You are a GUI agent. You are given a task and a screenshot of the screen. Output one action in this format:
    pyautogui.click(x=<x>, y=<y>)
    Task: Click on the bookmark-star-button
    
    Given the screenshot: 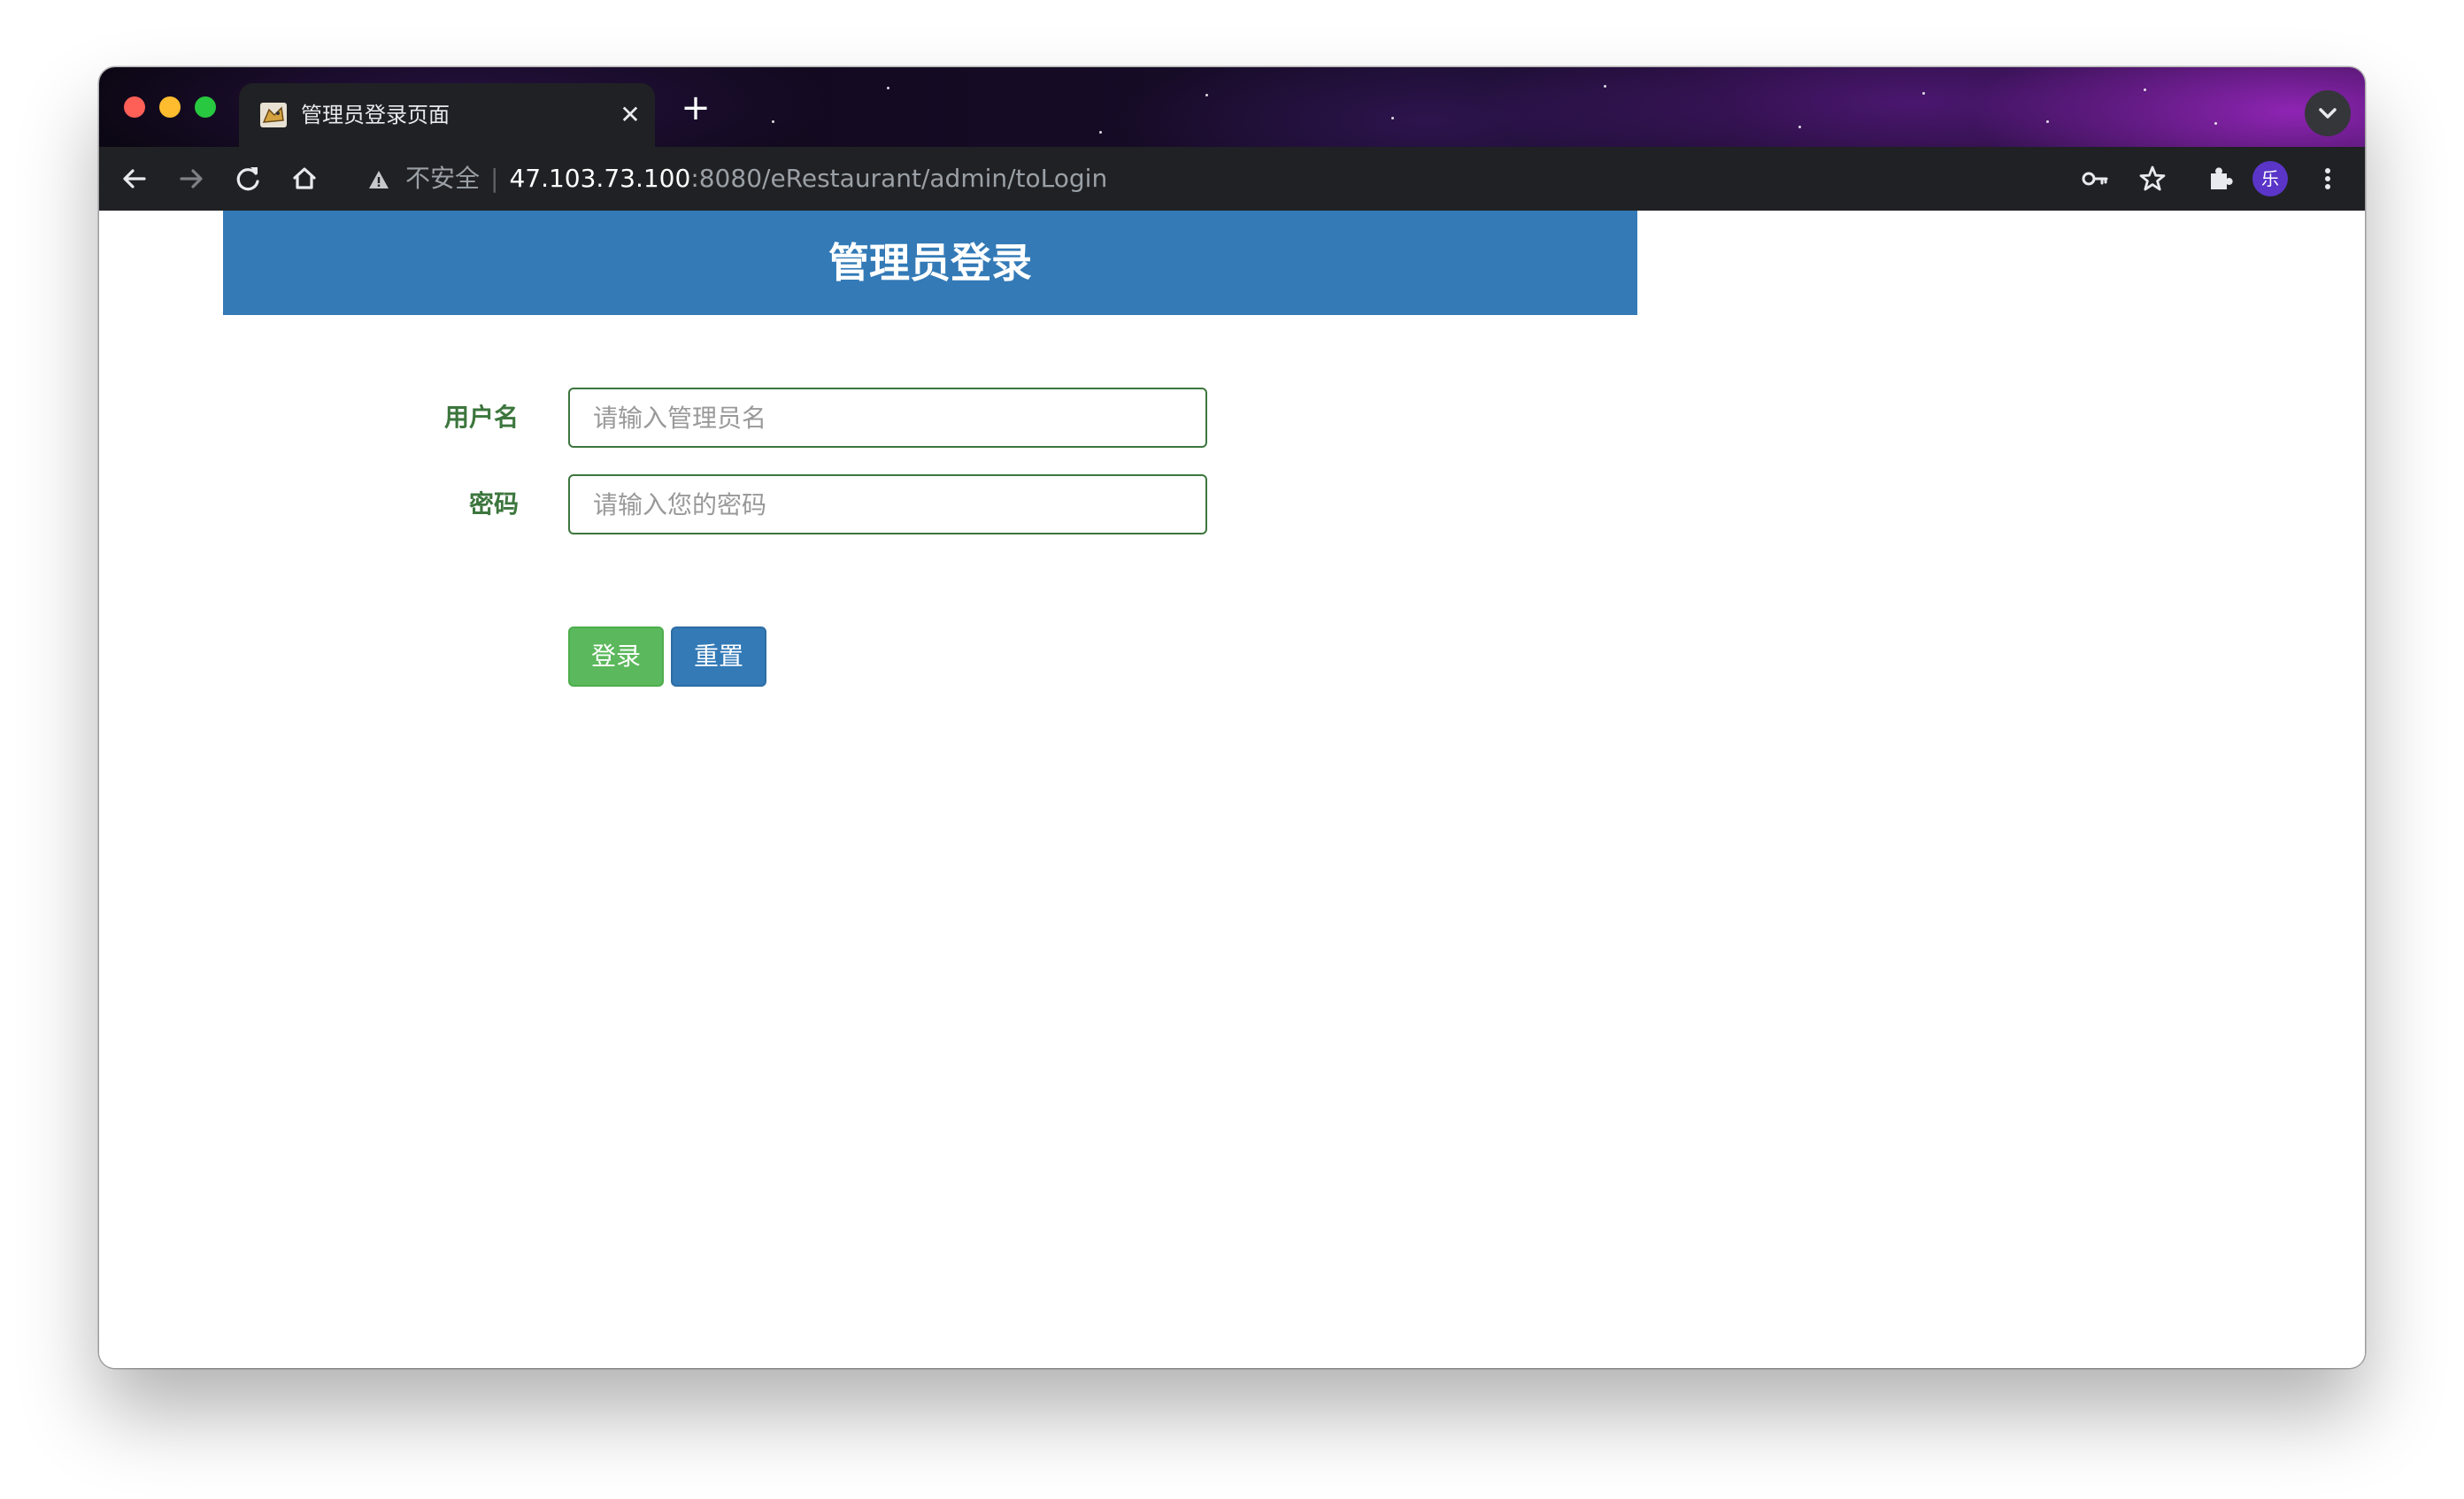 What is the action you would take?
    pyautogui.click(x=2152, y=178)
    